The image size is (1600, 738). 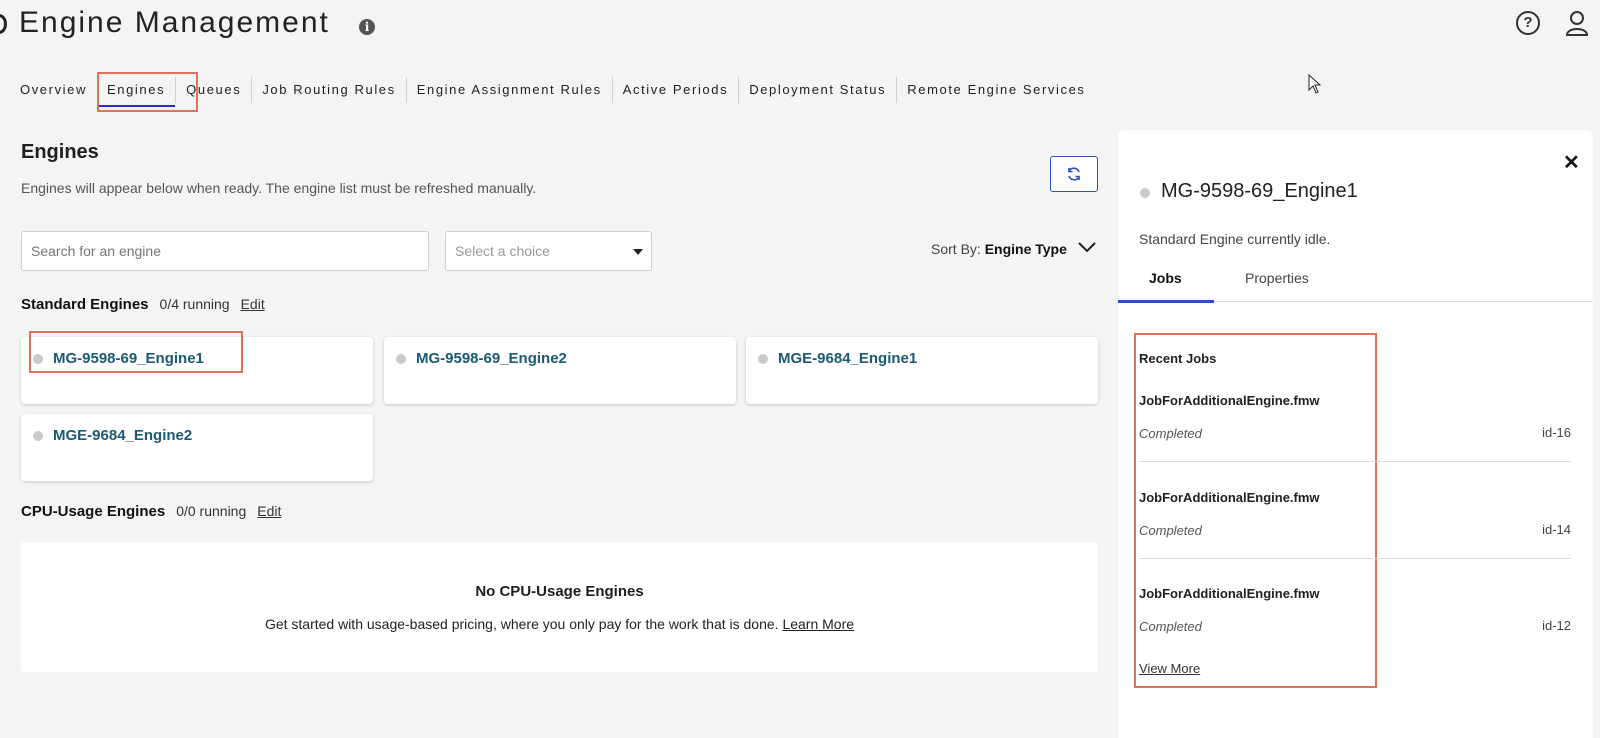 I want to click on engine-card: MGE-9684_Engine1, so click(x=922, y=370).